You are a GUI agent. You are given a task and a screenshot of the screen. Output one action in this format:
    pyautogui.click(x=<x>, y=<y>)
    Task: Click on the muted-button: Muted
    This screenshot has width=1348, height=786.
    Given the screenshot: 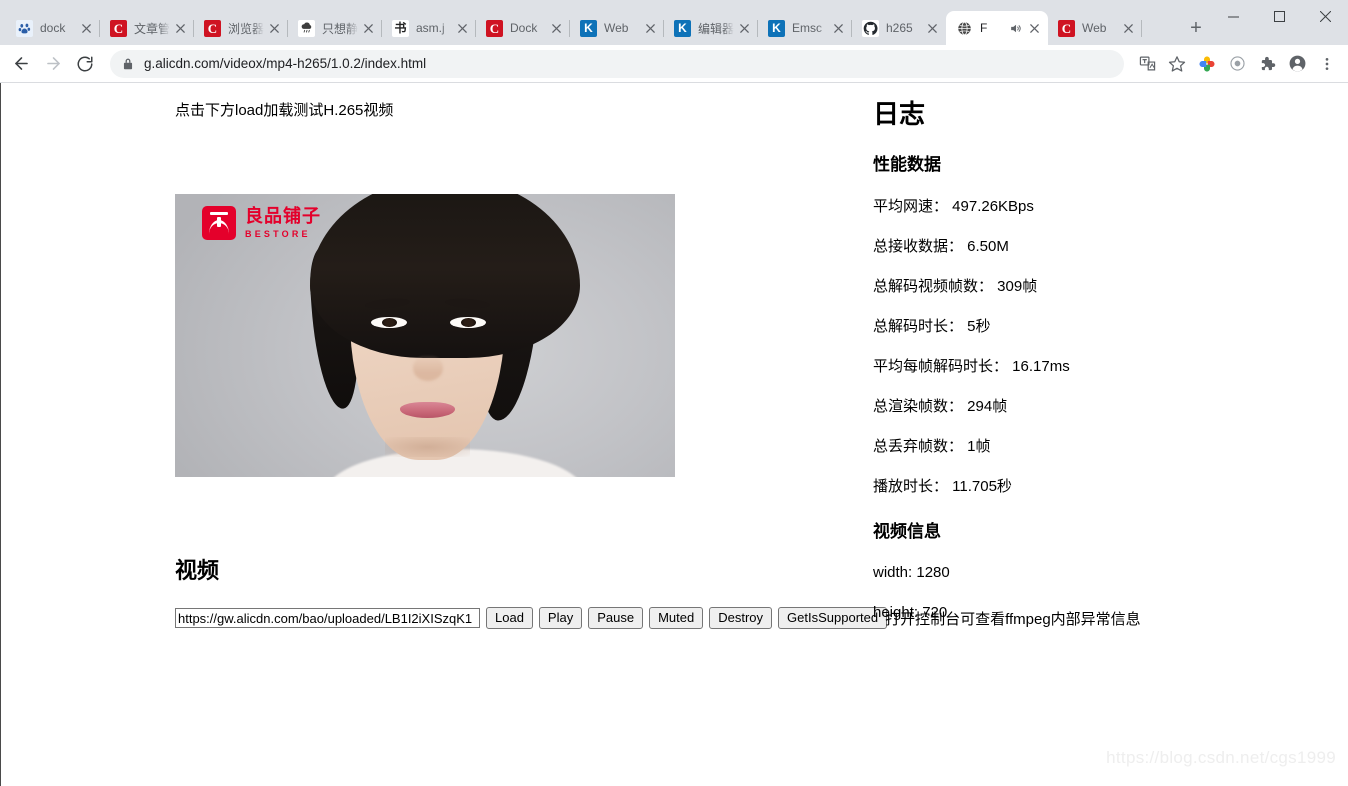 What is the action you would take?
    pyautogui.click(x=676, y=618)
    